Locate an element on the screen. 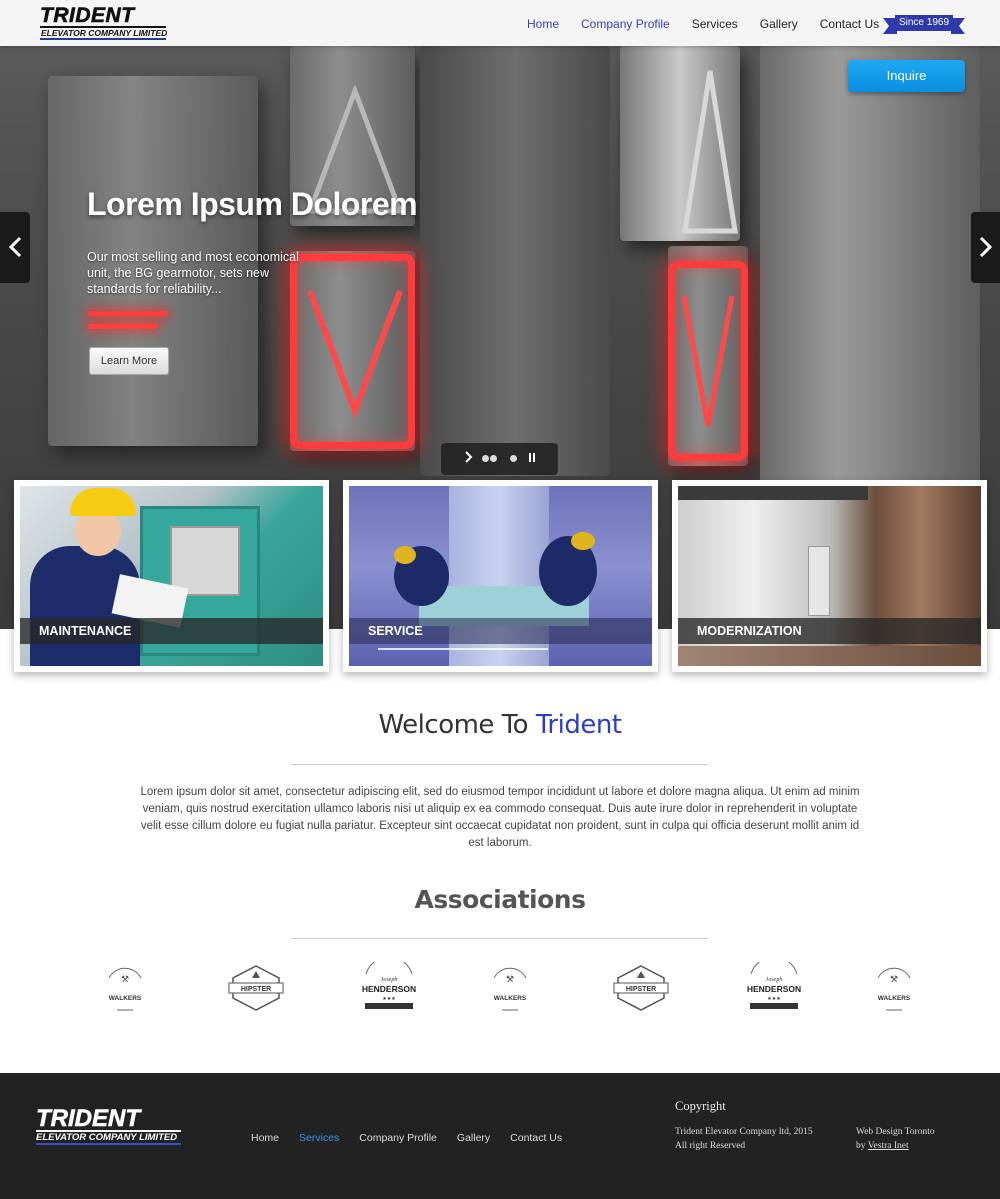 This screenshot has width=1000, height=1199. service-card-maintenance: MAINTENANCE is located at coordinates (171, 576).